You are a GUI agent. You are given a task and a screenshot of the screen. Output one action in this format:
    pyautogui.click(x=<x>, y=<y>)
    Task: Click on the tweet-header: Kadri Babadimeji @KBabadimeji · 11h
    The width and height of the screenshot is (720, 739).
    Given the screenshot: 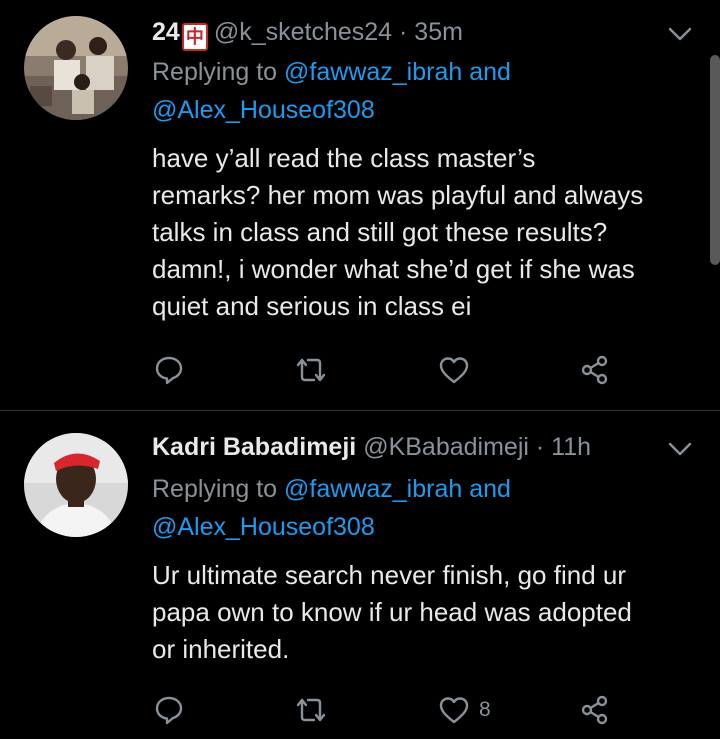 What is the action you would take?
    pyautogui.click(x=371, y=447)
    